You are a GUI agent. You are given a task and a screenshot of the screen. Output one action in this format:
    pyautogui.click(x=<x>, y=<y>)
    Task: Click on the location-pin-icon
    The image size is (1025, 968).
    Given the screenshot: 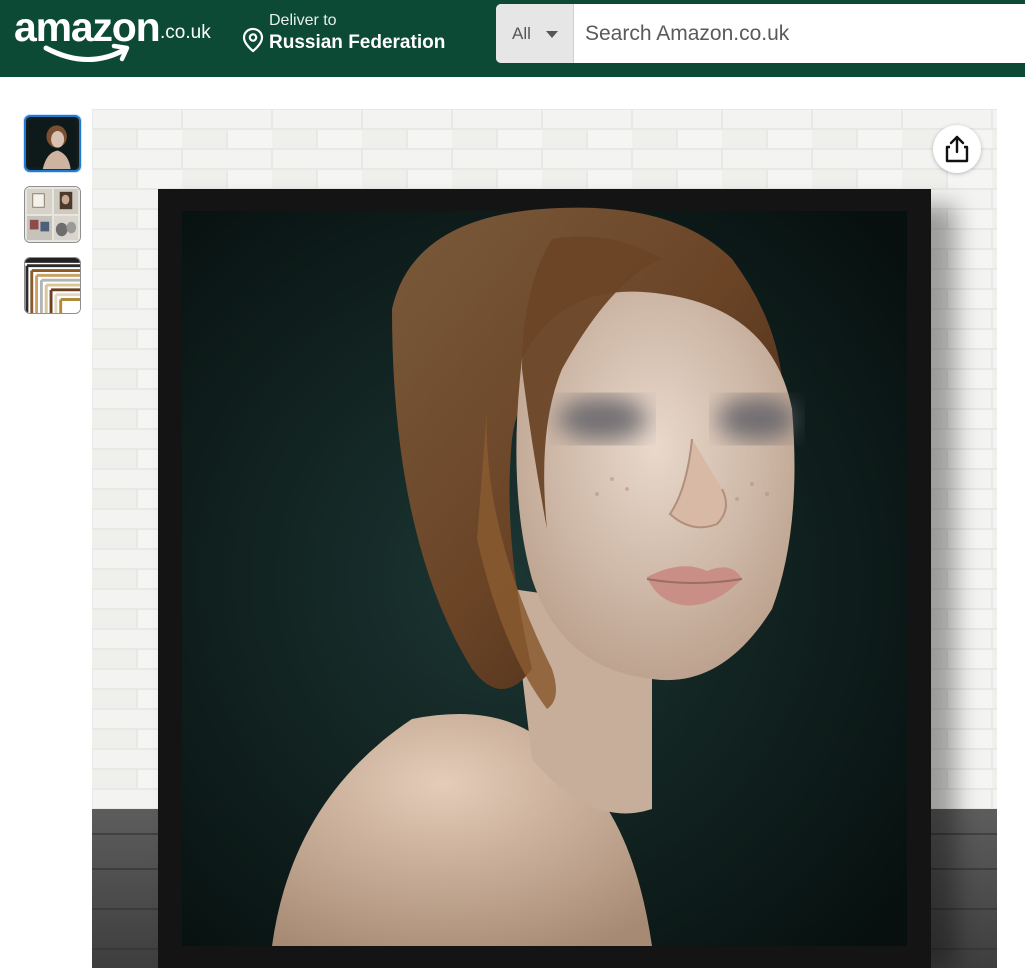 What is the action you would take?
    pyautogui.click(x=253, y=40)
    